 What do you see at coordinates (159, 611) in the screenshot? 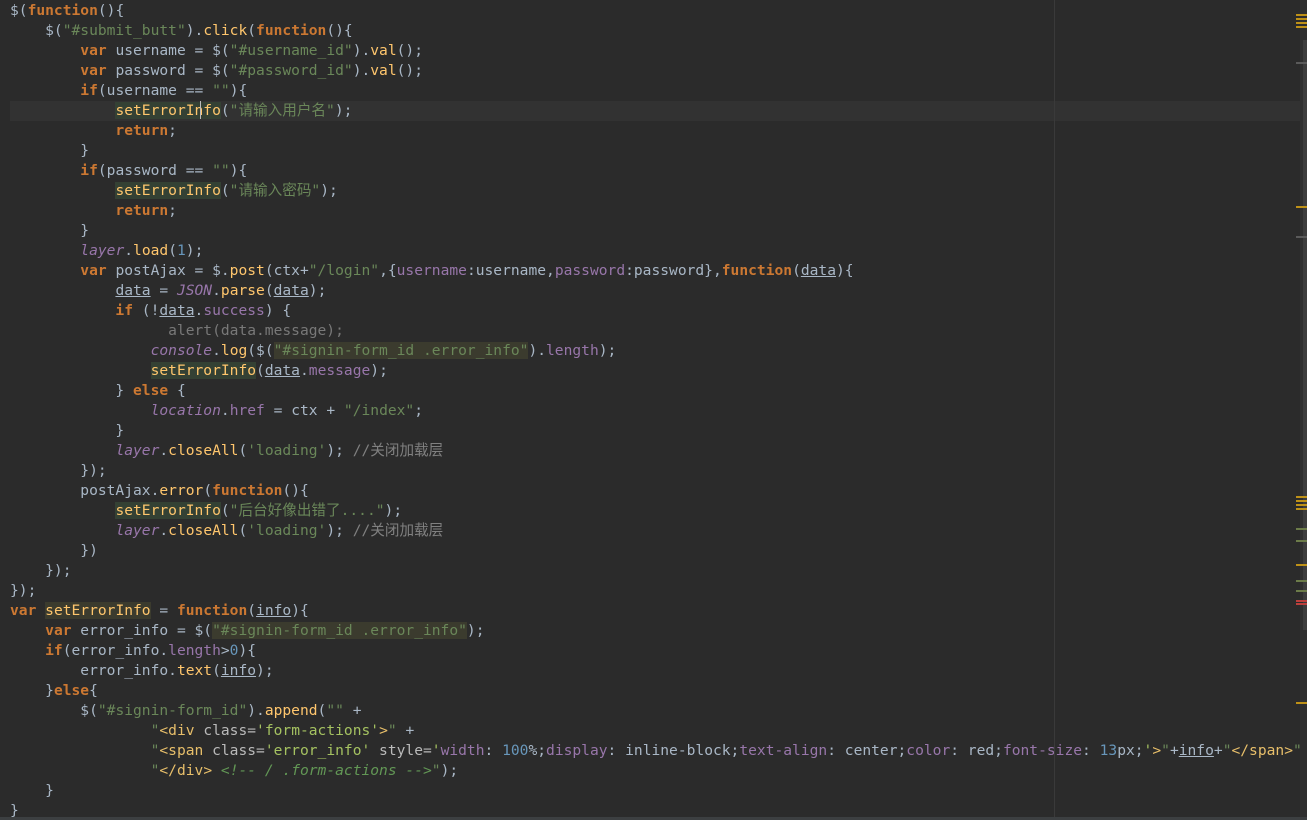
I see `code-line: var setErrorInfo = function(info){` at bounding box center [159, 611].